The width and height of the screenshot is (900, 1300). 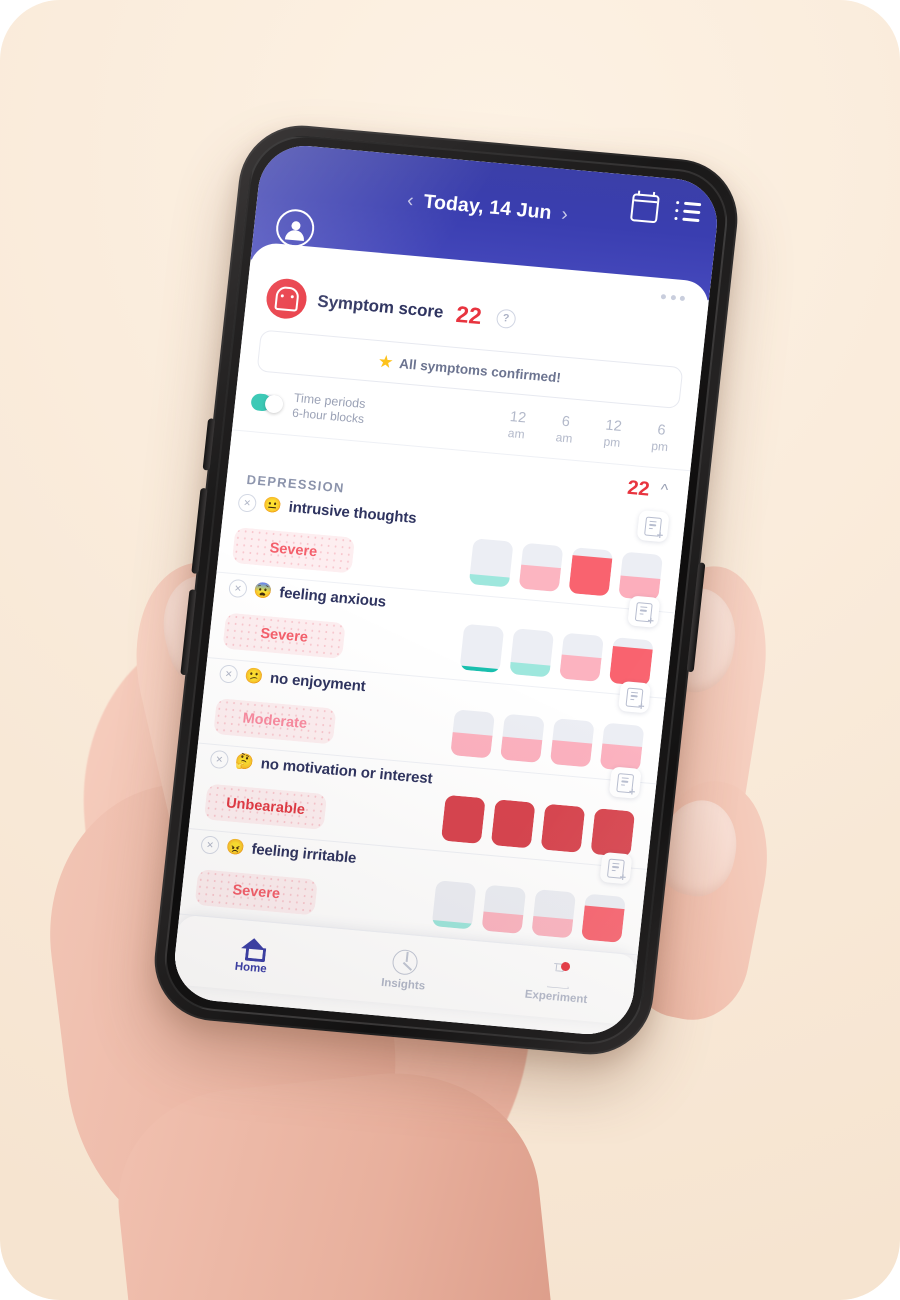 What do you see at coordinates (329, 408) in the screenshot?
I see `time-periods-labels: Time periods 6-hour blocks` at bounding box center [329, 408].